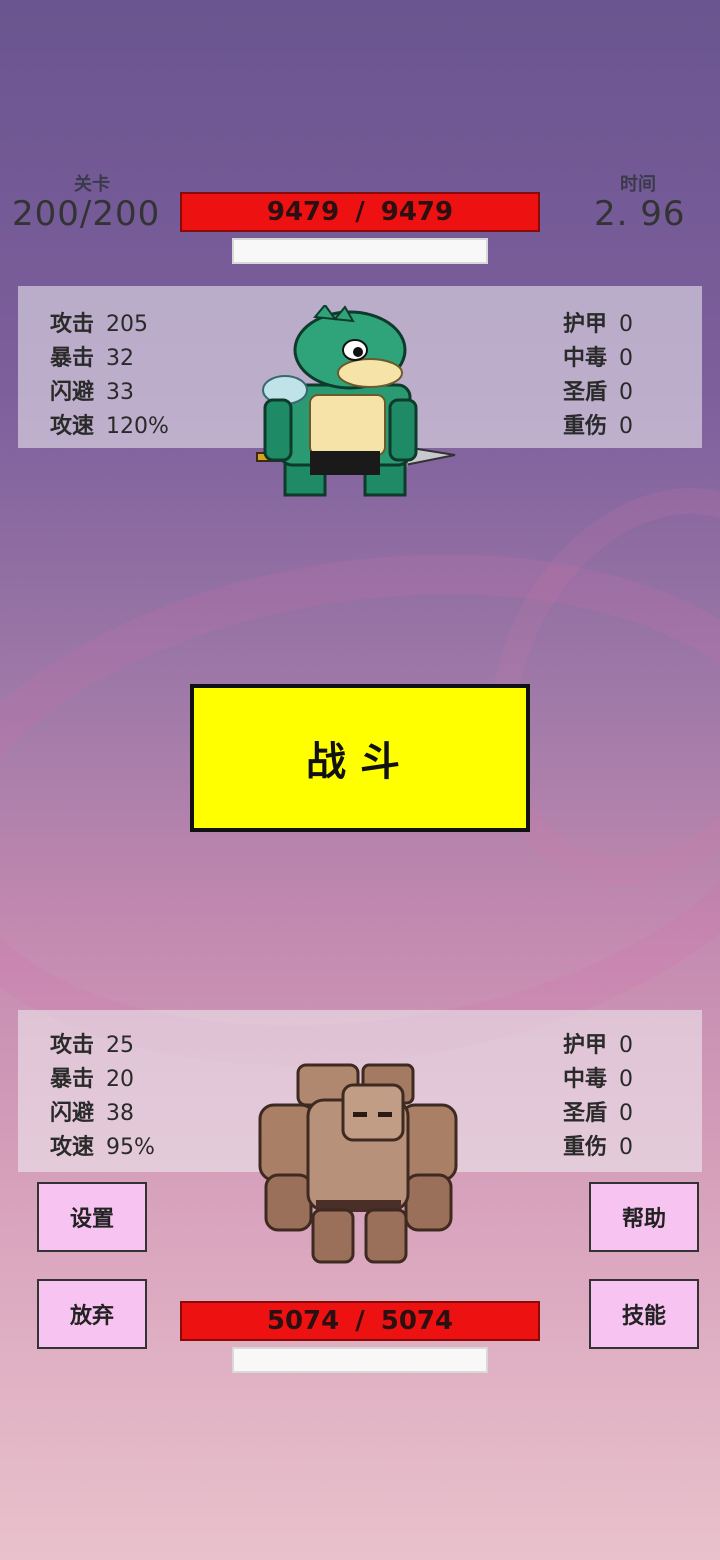  Describe the element at coordinates (638, 184) in the screenshot. I see `time-label: 时间` at that location.